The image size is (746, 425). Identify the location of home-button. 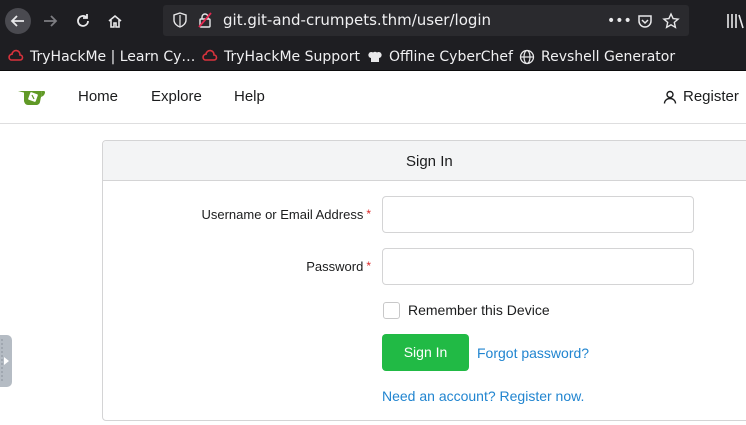
(115, 21).